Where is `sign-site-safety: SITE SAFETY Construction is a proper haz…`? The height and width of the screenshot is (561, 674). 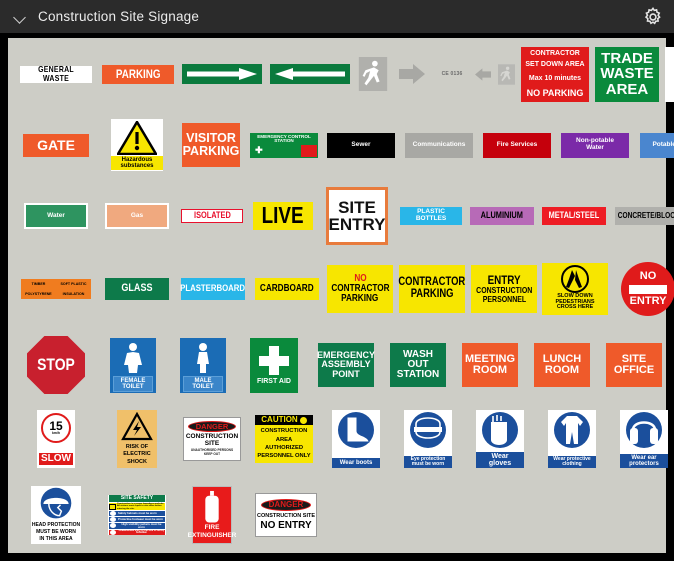 sign-site-safety: SITE SAFETY Construction is a proper haz… is located at coordinates (137, 515).